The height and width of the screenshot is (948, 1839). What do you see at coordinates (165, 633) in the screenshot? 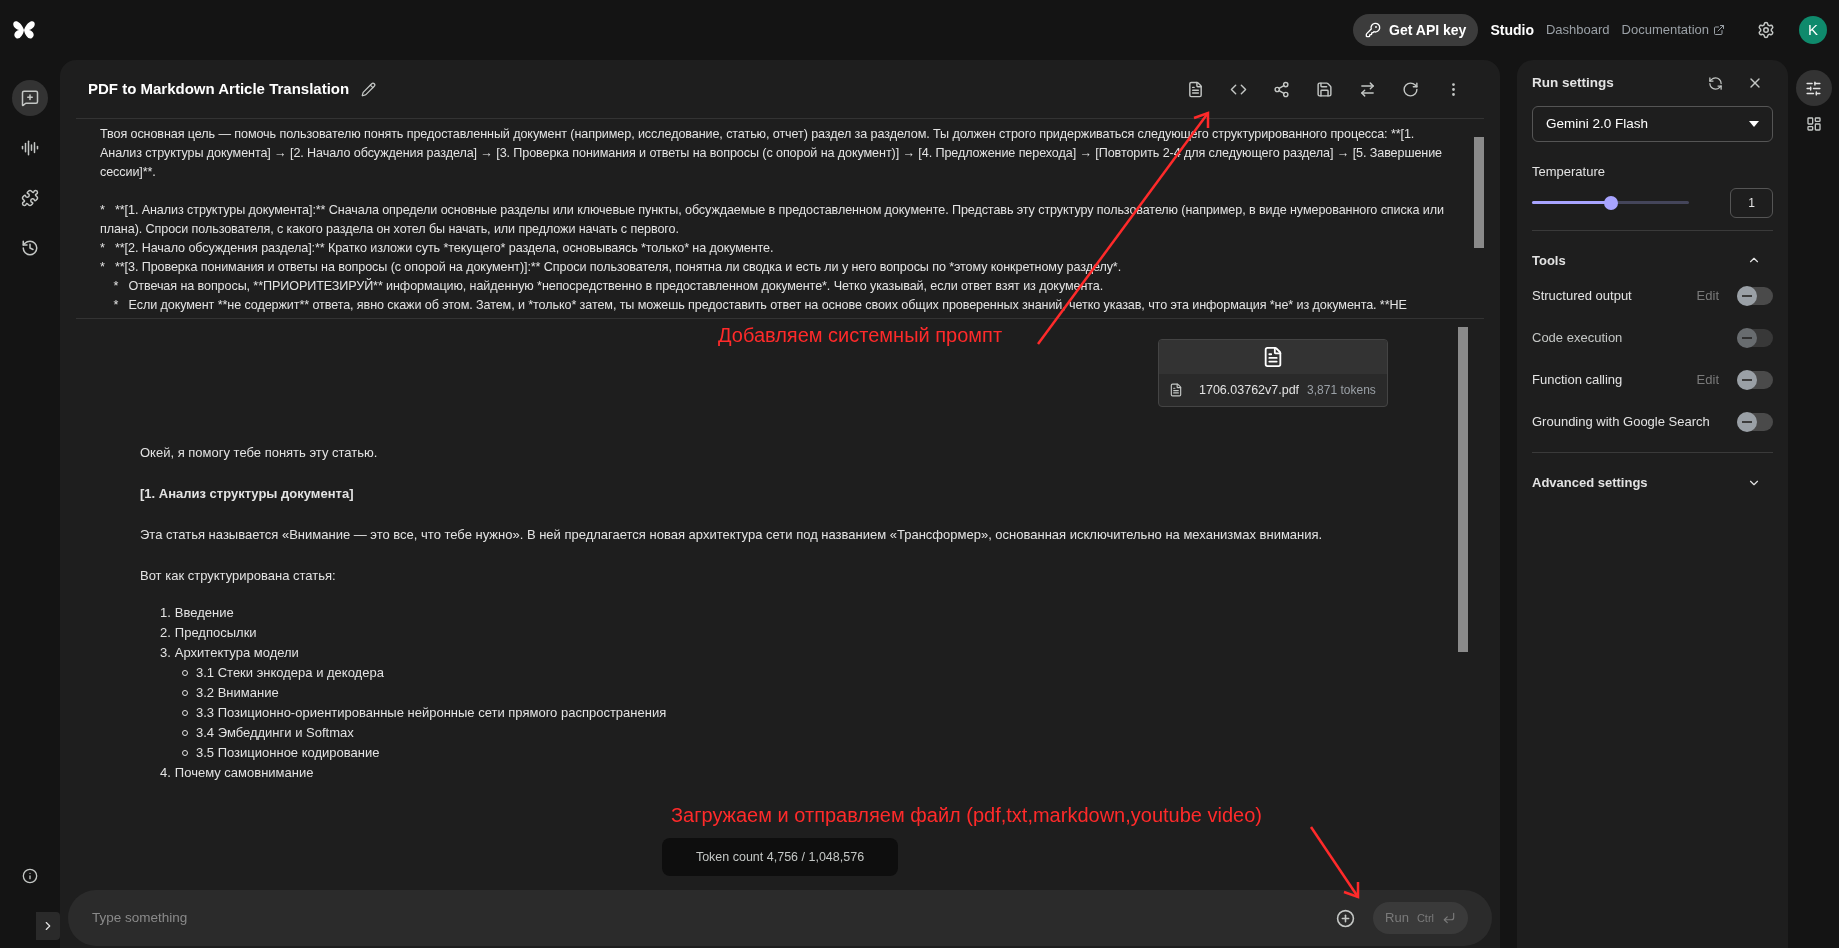
I see `list-number: 2.` at bounding box center [165, 633].